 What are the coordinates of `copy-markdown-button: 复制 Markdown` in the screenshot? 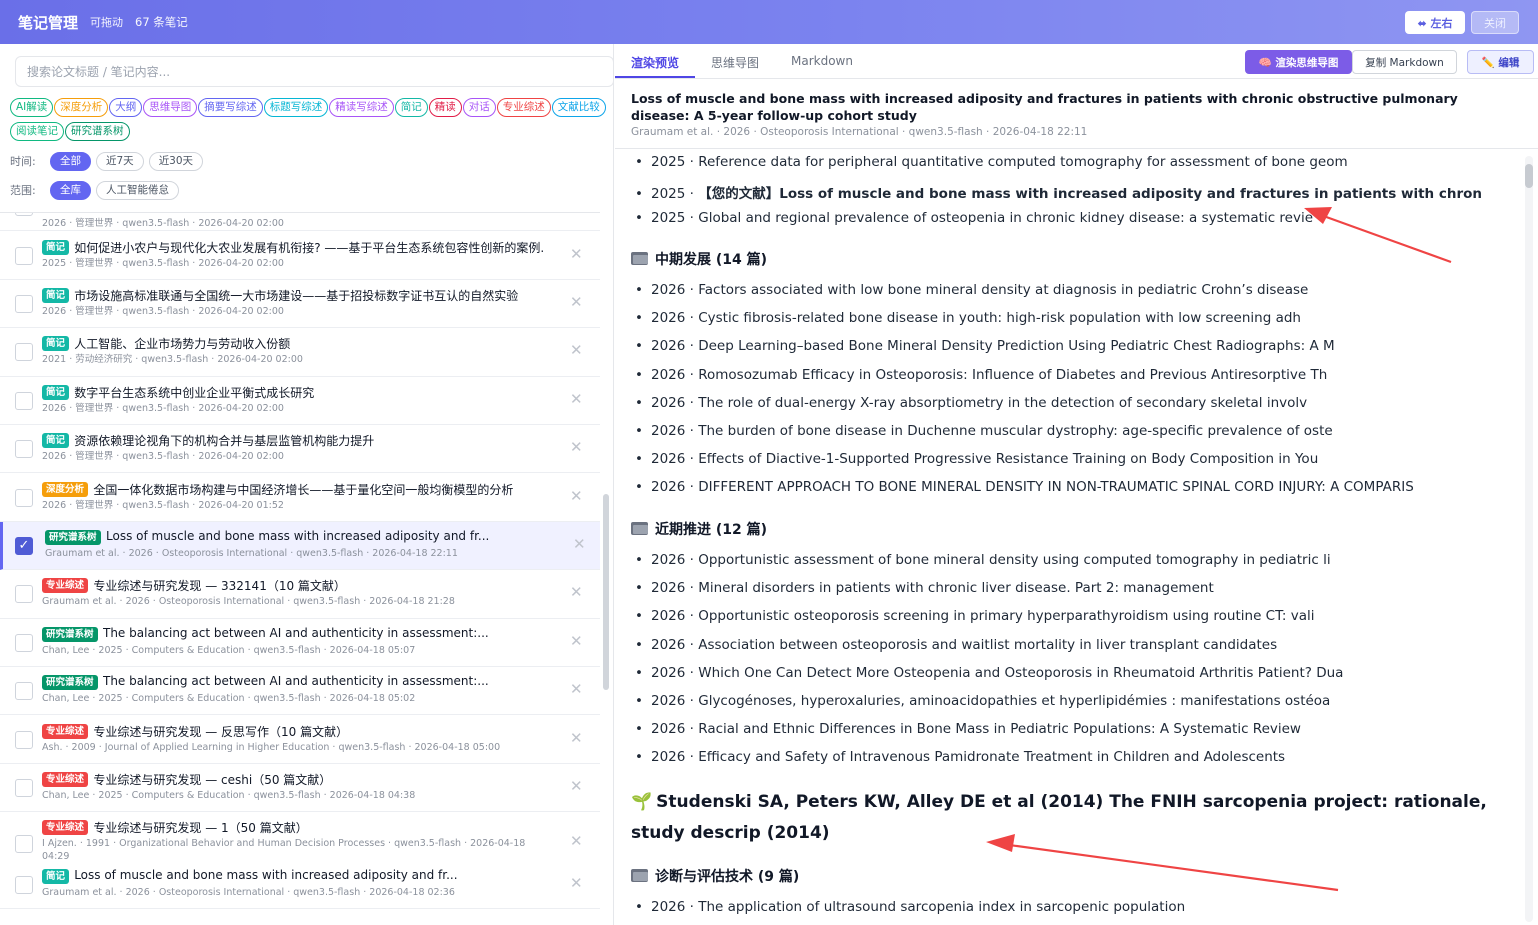 It's located at (1404, 62).